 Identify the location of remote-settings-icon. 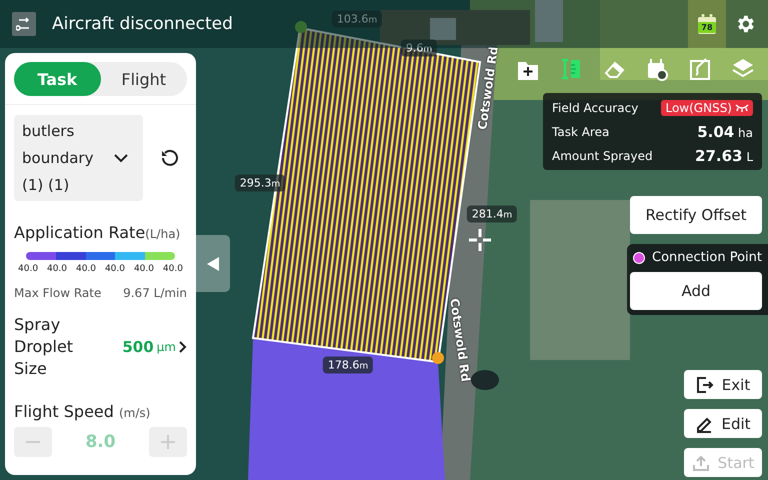
(657, 69).